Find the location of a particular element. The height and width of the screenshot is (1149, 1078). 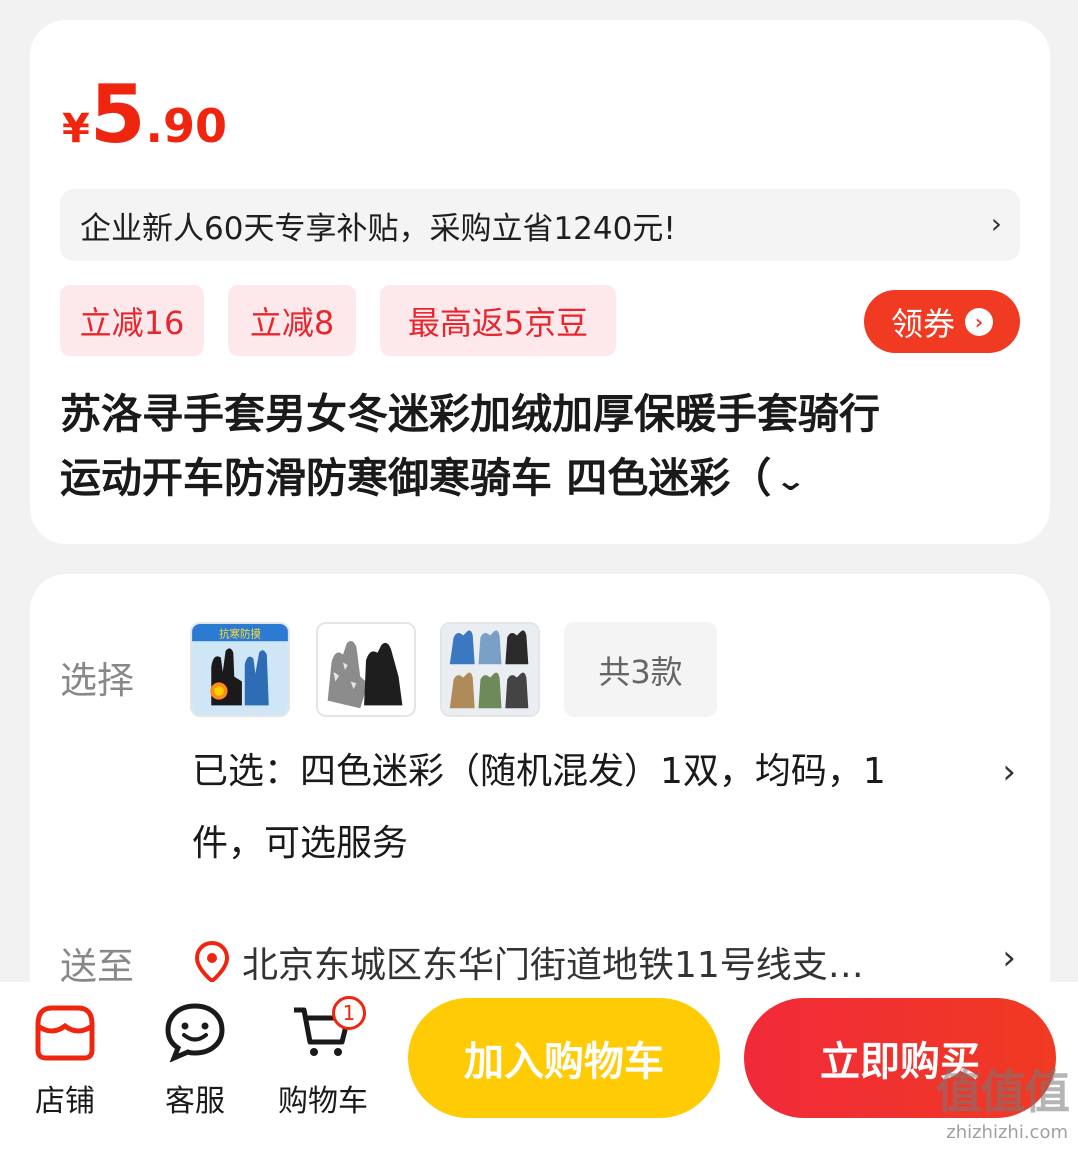

variant-count-chip: 共3款 is located at coordinates (640, 669).